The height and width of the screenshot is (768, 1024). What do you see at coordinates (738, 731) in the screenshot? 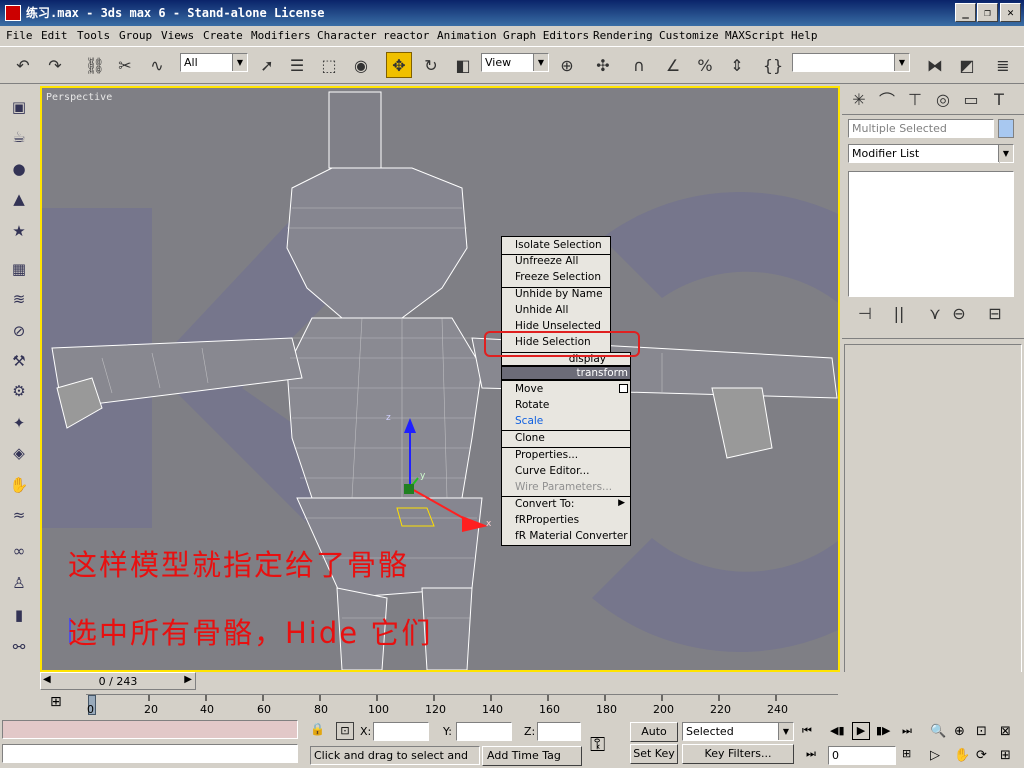
I see `key-mode-dropdown: Selected ▼` at bounding box center [738, 731].